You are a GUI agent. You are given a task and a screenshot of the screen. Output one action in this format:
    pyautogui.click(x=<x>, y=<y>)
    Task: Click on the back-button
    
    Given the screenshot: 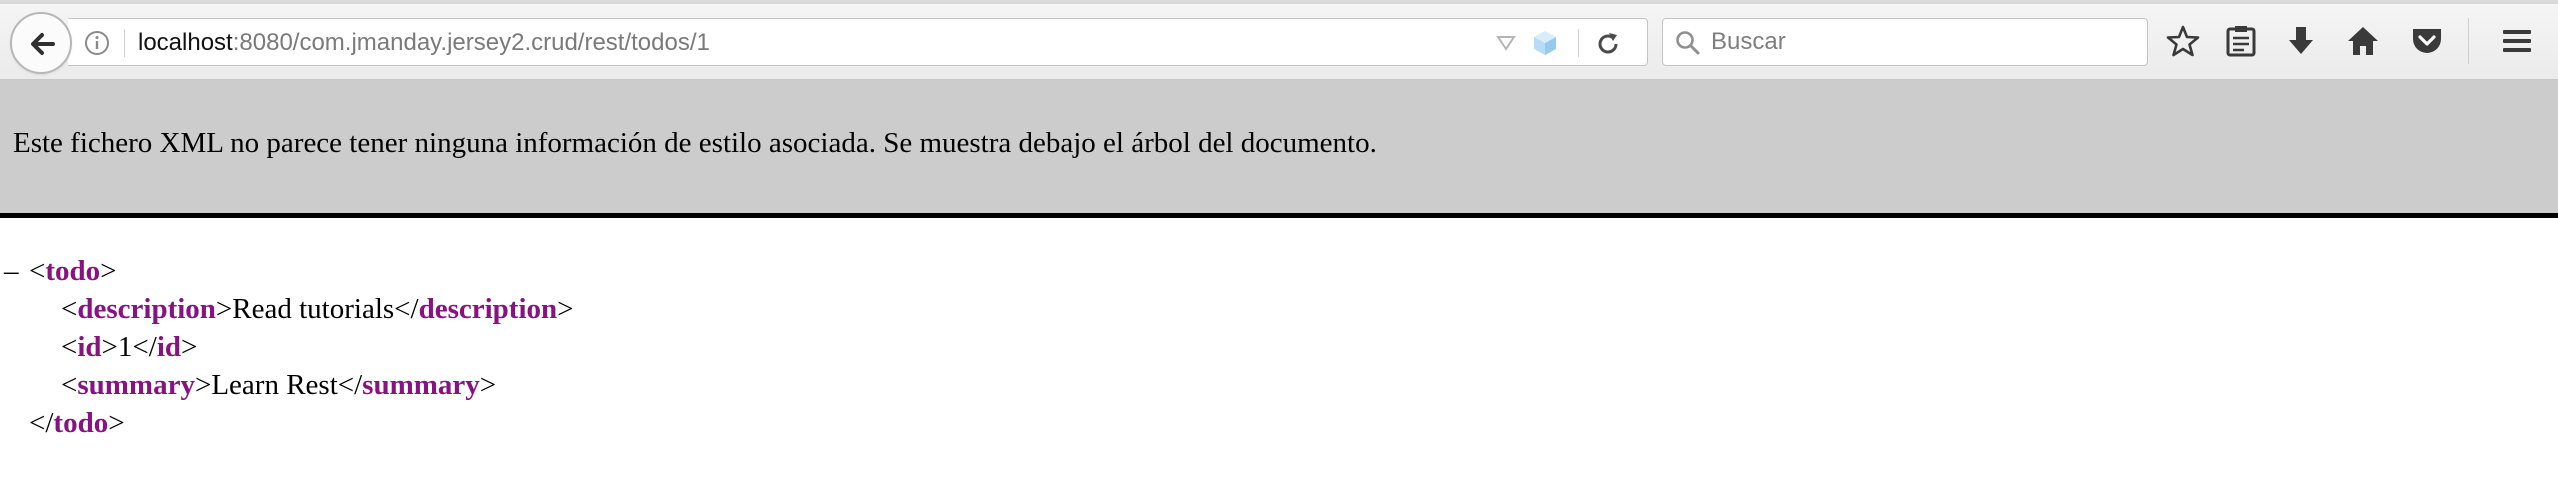 What is the action you would take?
    pyautogui.click(x=41, y=43)
    